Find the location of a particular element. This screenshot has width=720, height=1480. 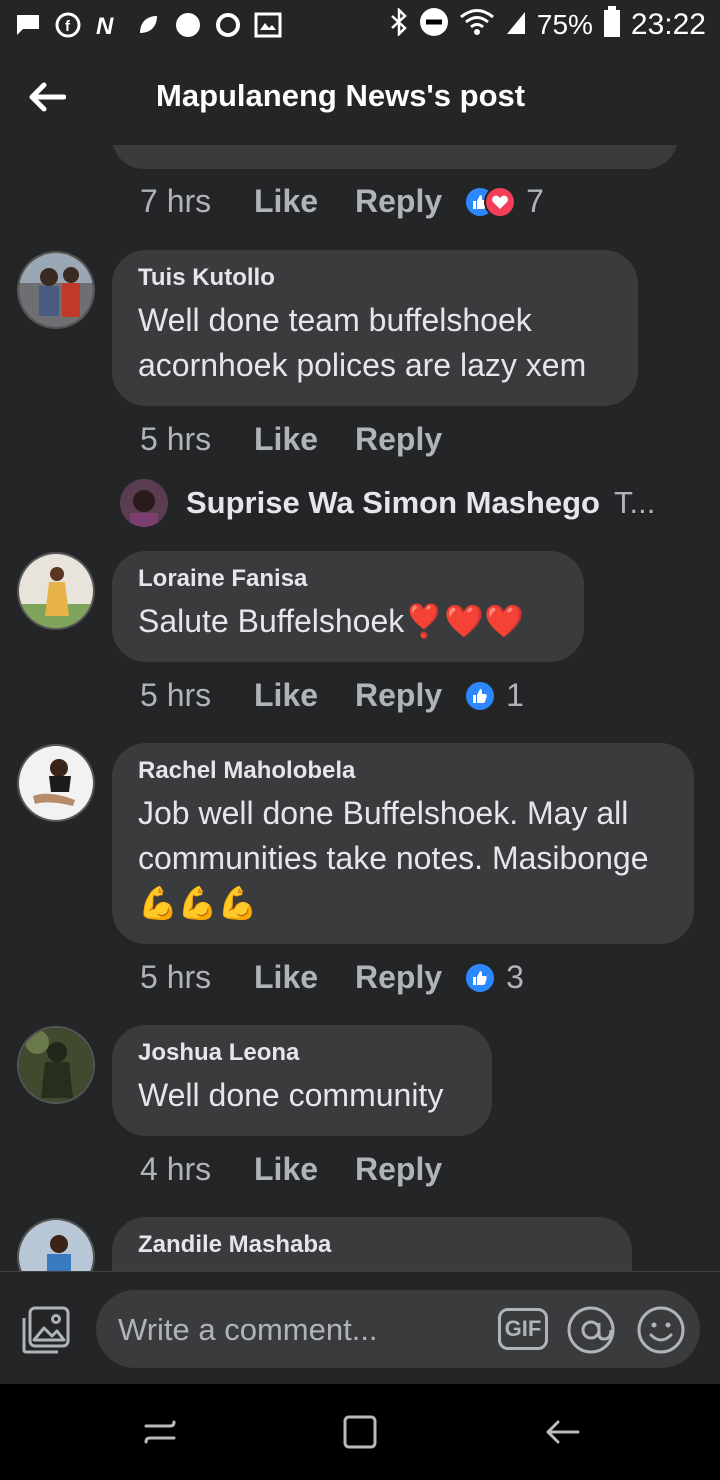

reply-author: Suprise Wa Simon Mashego is located at coordinates (393, 502).